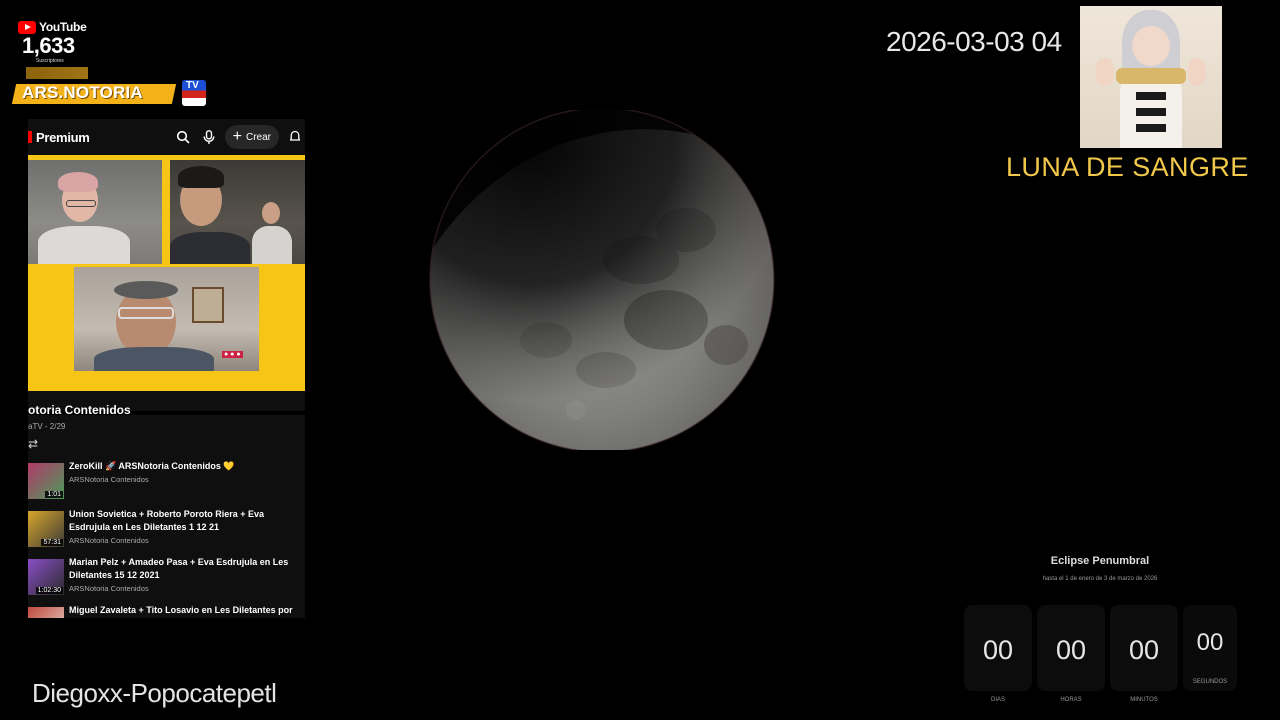 The height and width of the screenshot is (720, 1280). I want to click on video-thumbnail, so click(46, 612).